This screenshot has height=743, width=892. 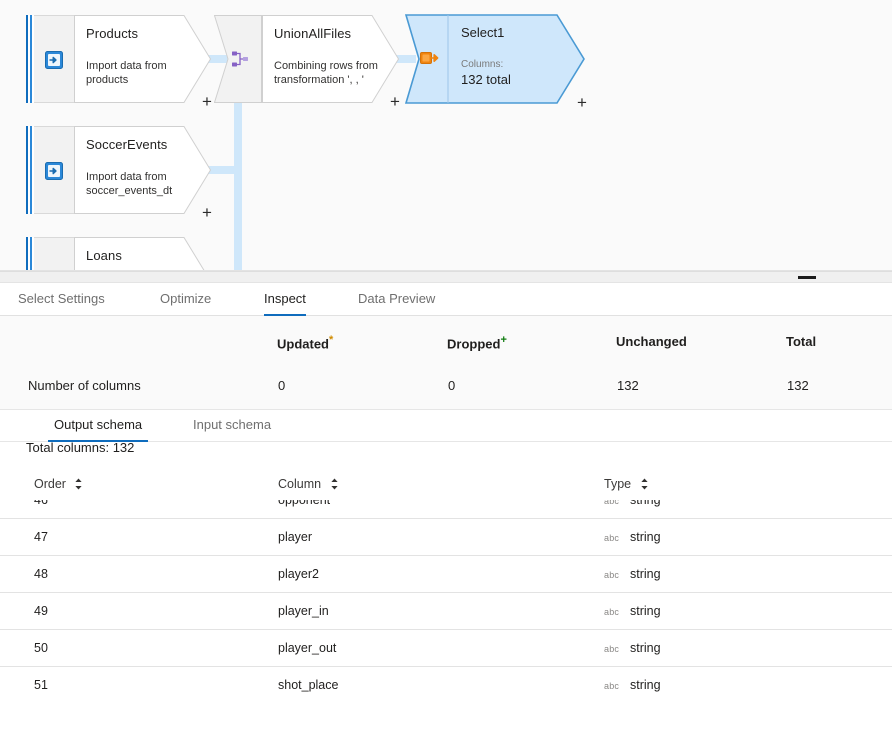 I want to click on cell-order: 51, so click(x=41, y=685).